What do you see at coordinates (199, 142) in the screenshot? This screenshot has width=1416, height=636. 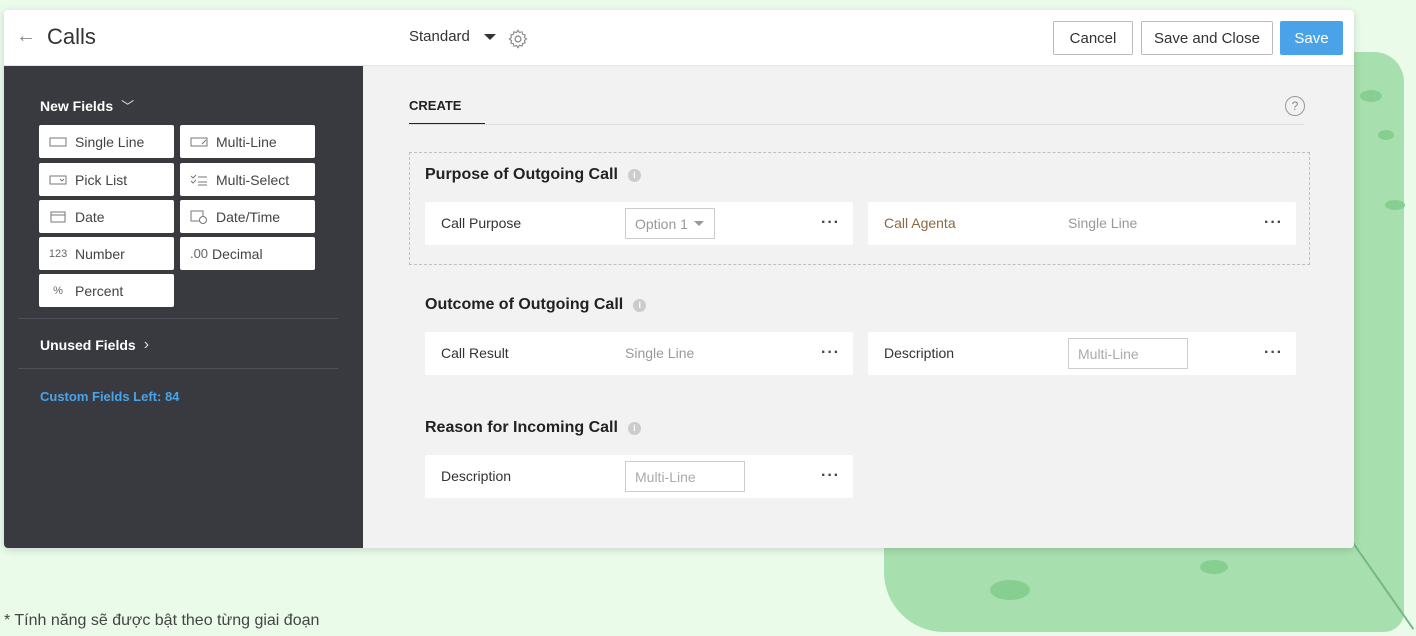 I see `multi-line-icon` at bounding box center [199, 142].